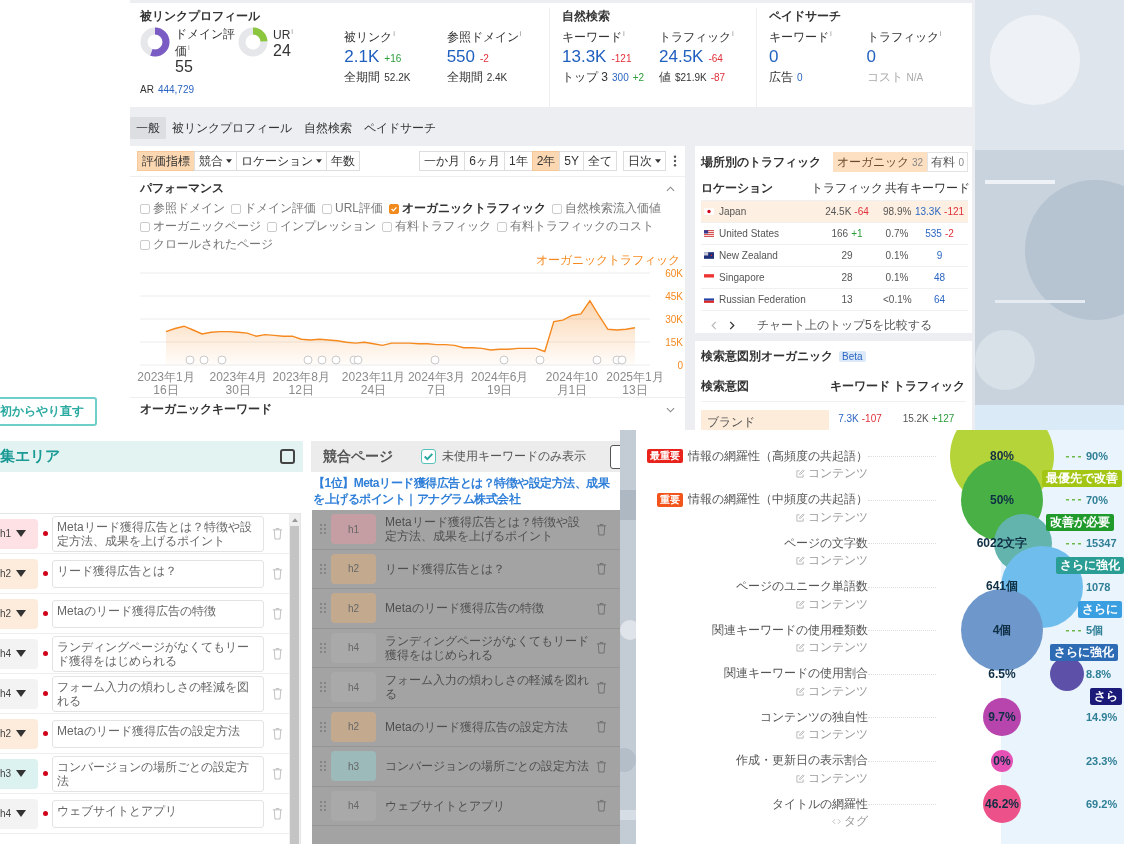  What do you see at coordinates (158, 733) in the screenshot?
I see `heading-field: Metaのリード獲得広告の設定方法` at bounding box center [158, 733].